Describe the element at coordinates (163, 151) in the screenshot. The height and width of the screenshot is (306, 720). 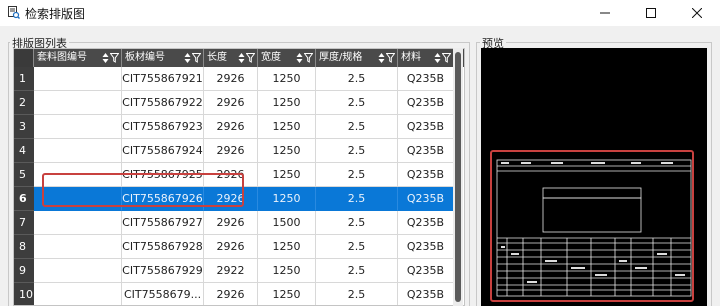
I see `cell-plate-id: CIT755867924` at that location.